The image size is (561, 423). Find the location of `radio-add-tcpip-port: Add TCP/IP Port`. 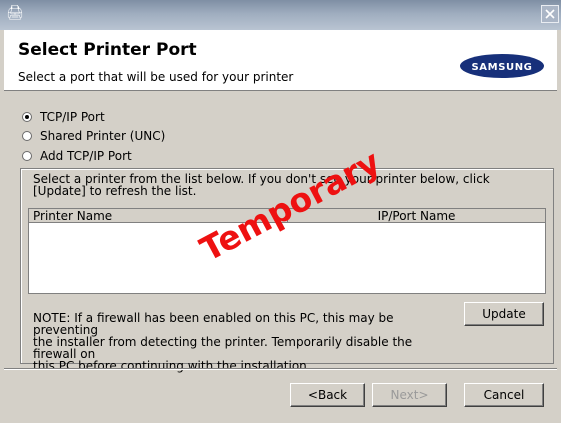

radio-add-tcpip-port: Add TCP/IP Port is located at coordinates (77, 156).